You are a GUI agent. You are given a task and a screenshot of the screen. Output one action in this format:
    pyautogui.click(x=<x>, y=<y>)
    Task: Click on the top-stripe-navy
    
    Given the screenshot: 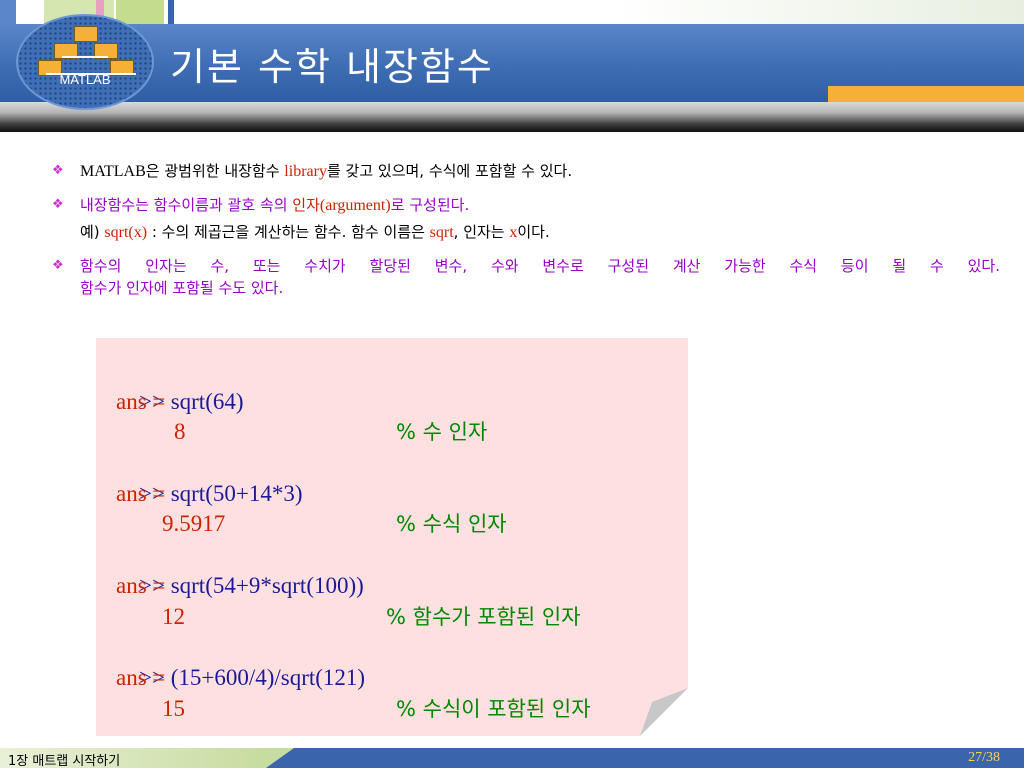 What is the action you would take?
    pyautogui.click(x=171, y=12)
    